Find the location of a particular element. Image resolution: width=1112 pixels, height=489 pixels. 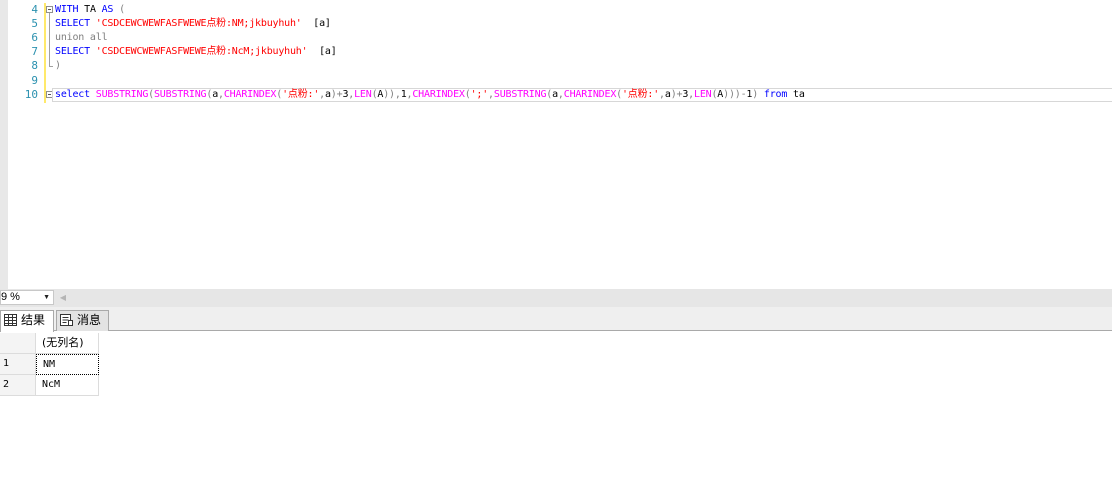

editor-status-bar: 9 % ▼ ◀ is located at coordinates (556, 298).